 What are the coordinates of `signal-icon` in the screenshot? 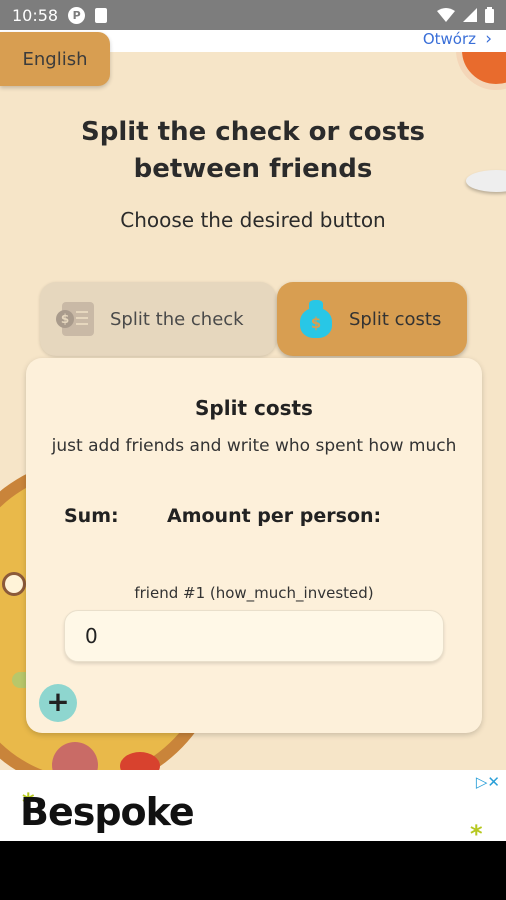 It's located at (470, 15).